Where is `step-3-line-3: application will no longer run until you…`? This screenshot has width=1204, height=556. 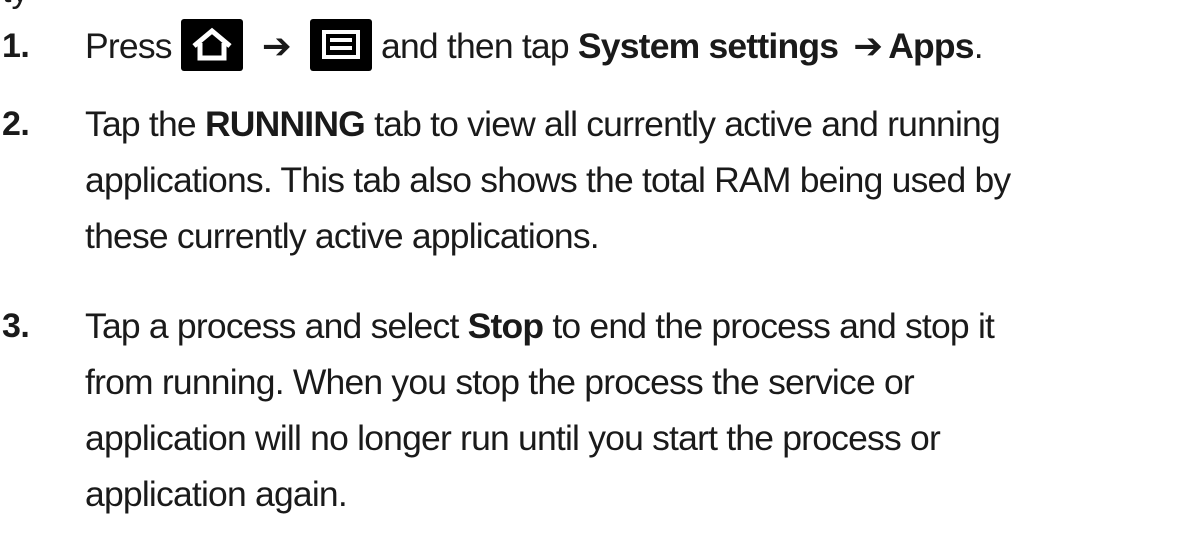 step-3-line-3: application will no longer run until you… is located at coordinates (513, 438).